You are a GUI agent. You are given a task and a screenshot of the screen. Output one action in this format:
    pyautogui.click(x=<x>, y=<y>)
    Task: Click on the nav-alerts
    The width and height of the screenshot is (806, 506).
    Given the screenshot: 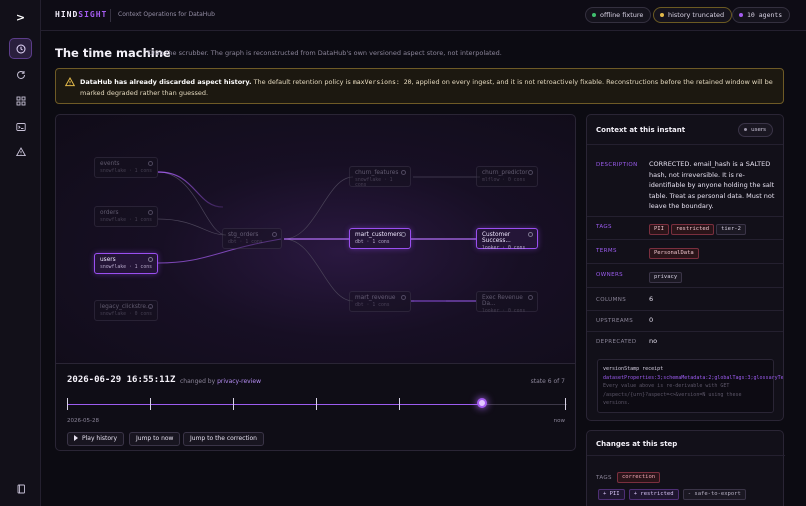 What is the action you would take?
    pyautogui.click(x=20, y=151)
    